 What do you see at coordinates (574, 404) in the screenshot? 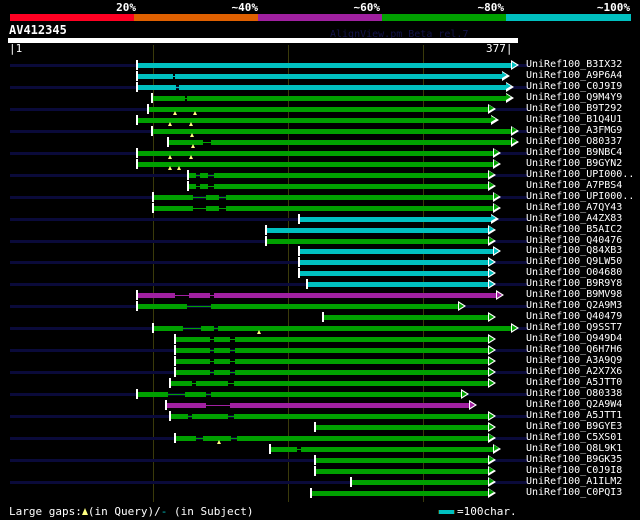
I see `hit-label: UniRef100_Q2A9W4` at bounding box center [574, 404].